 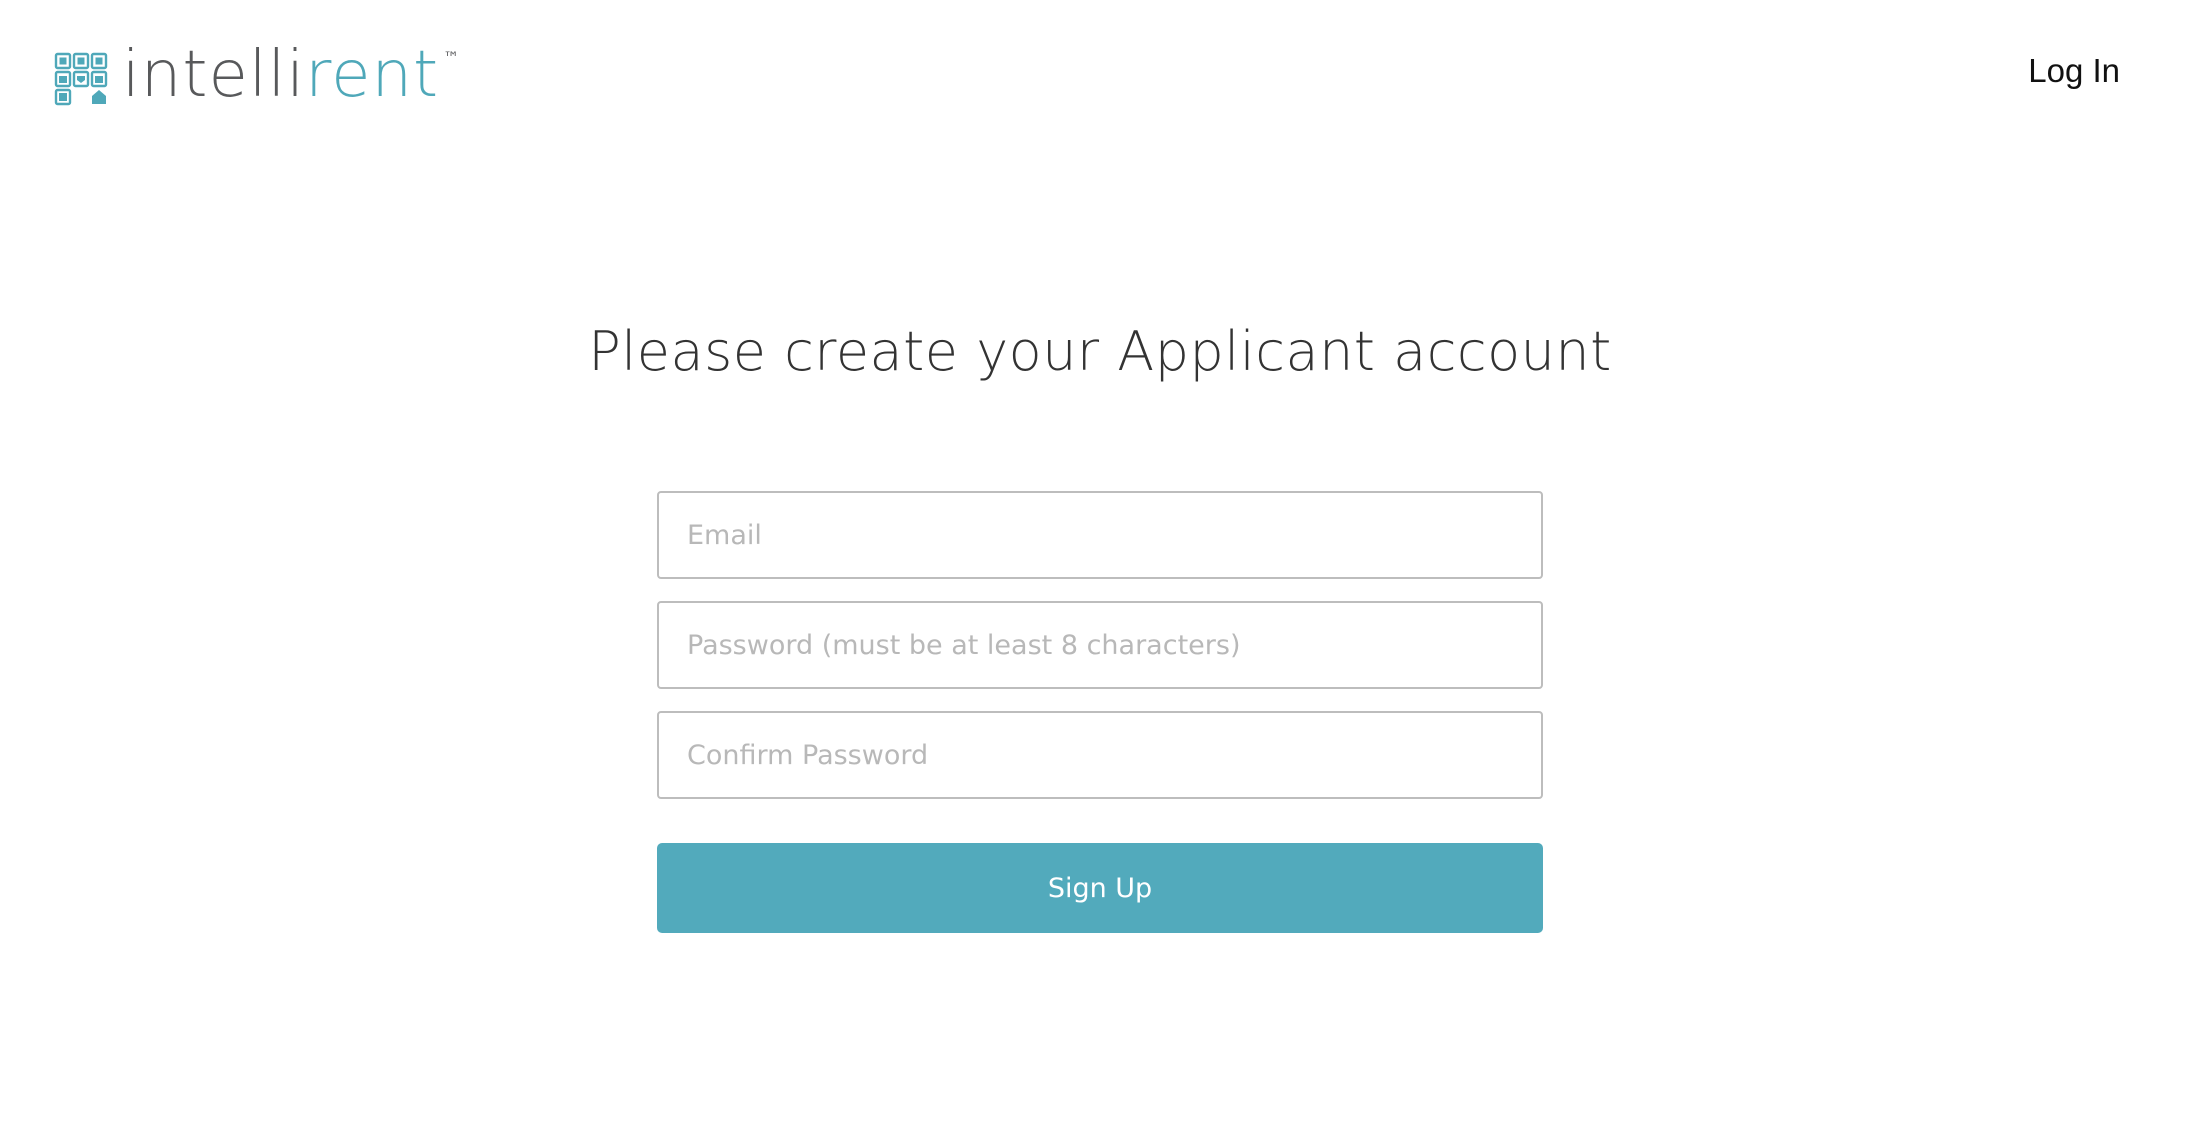 What do you see at coordinates (1100, 888) in the screenshot?
I see `sign-up-button: Sign Up` at bounding box center [1100, 888].